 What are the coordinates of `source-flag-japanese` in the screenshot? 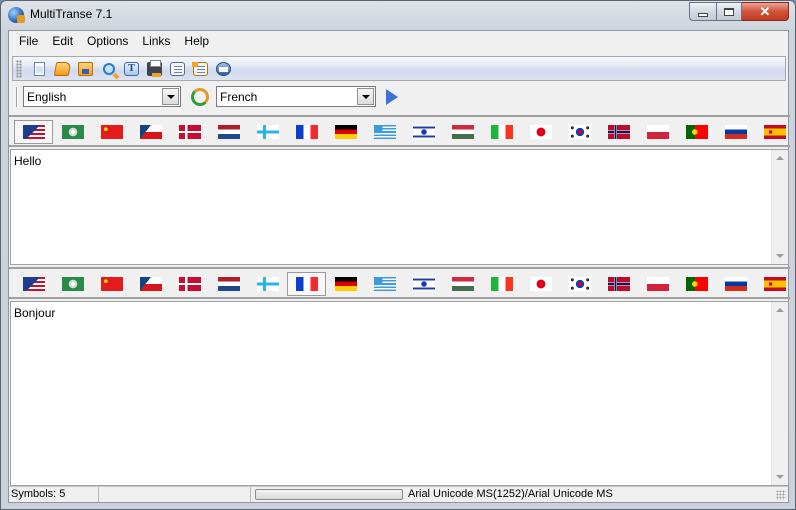 It's located at (540, 132).